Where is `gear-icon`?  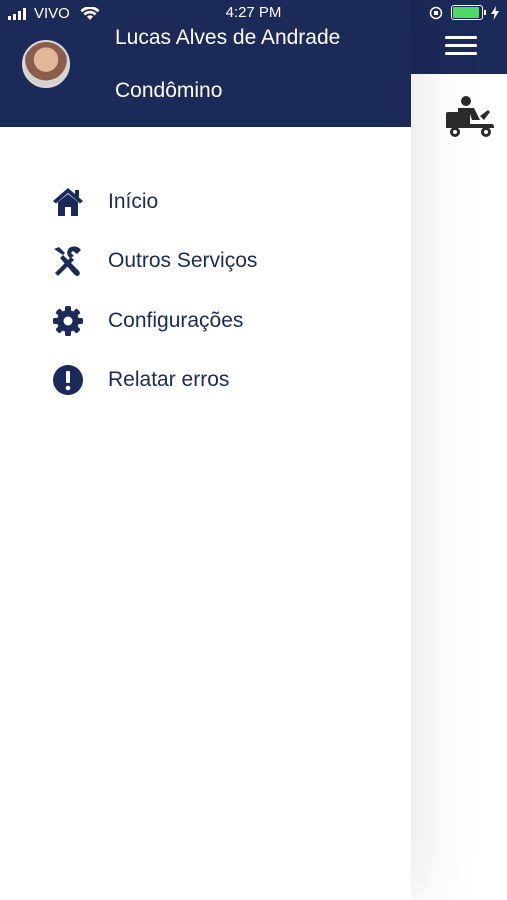 gear-icon is located at coordinates (68, 321).